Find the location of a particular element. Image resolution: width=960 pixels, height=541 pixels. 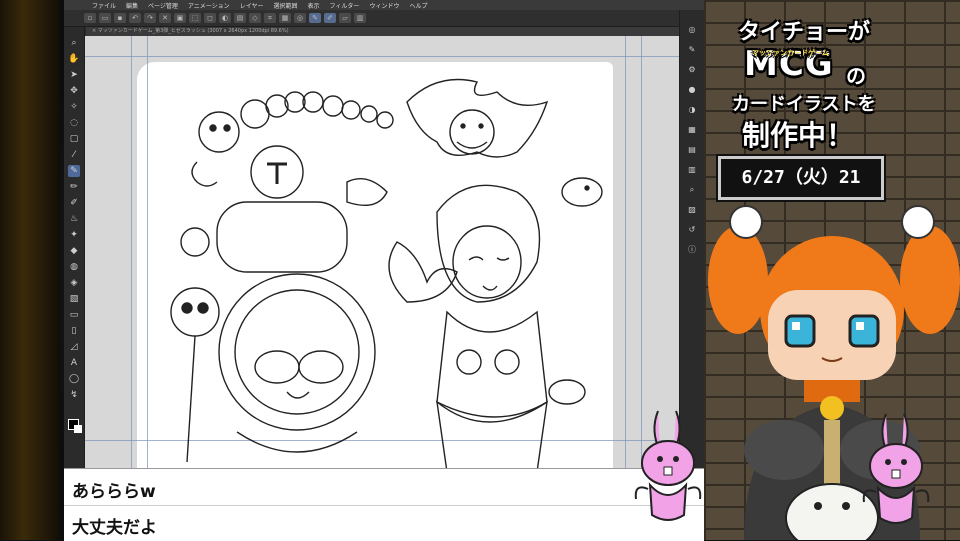

move-icon: ✥ is located at coordinates (74, 91).